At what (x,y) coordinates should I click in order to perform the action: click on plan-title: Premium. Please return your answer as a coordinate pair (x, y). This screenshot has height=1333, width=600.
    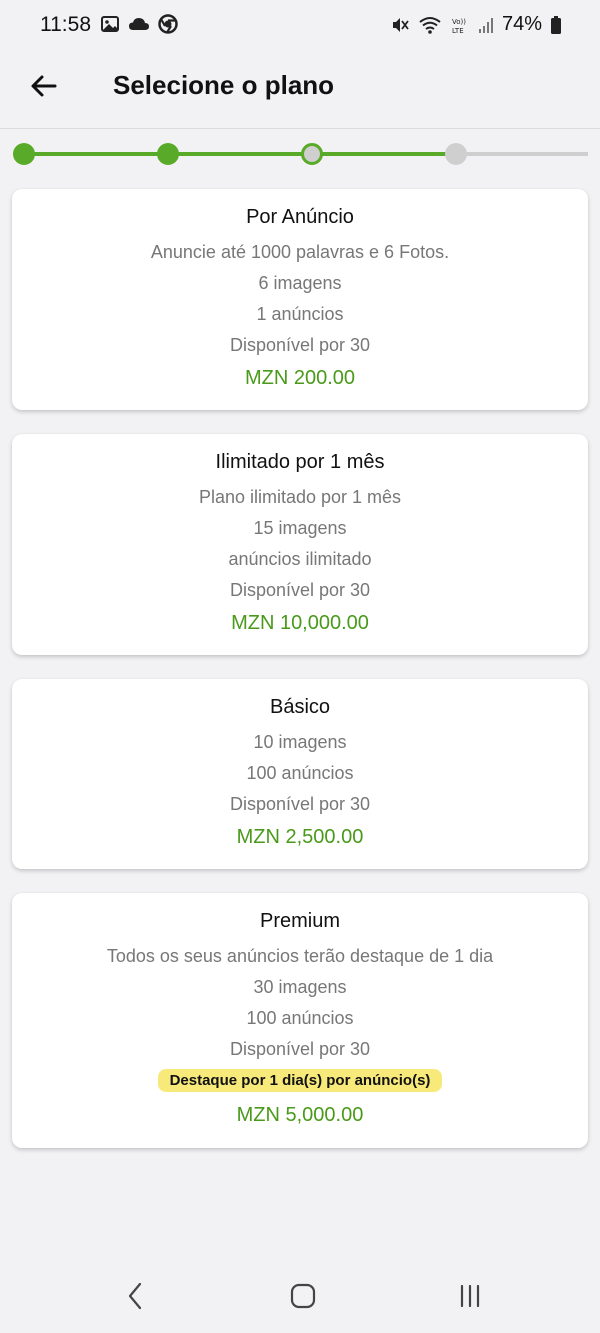
    Looking at the image, I should click on (299, 921).